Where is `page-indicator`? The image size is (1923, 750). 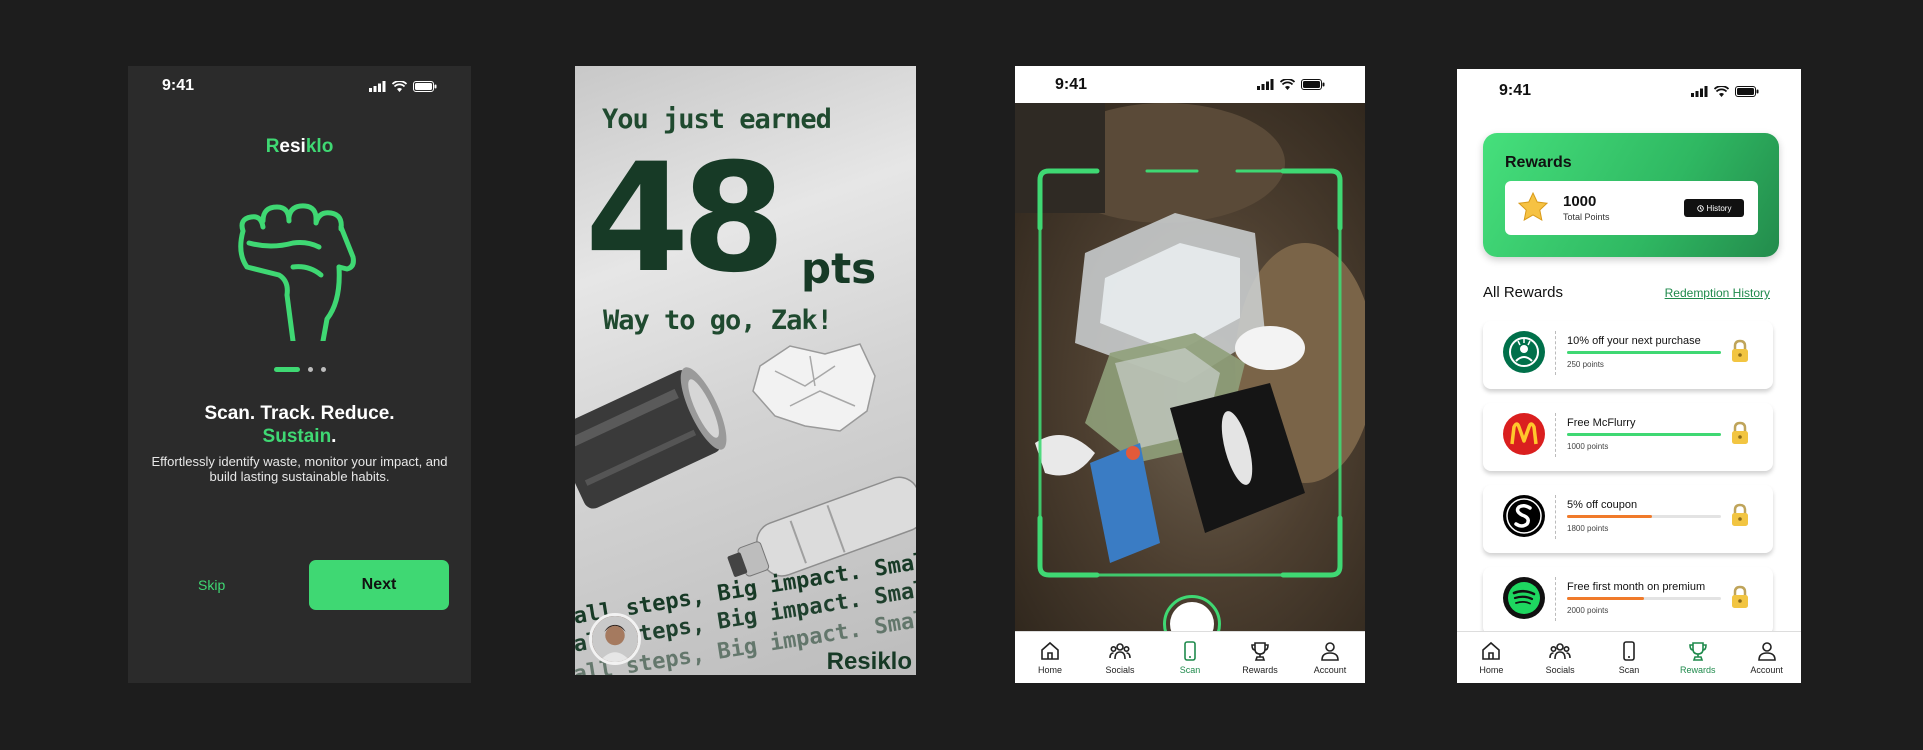
page-indicator is located at coordinates (299, 369).